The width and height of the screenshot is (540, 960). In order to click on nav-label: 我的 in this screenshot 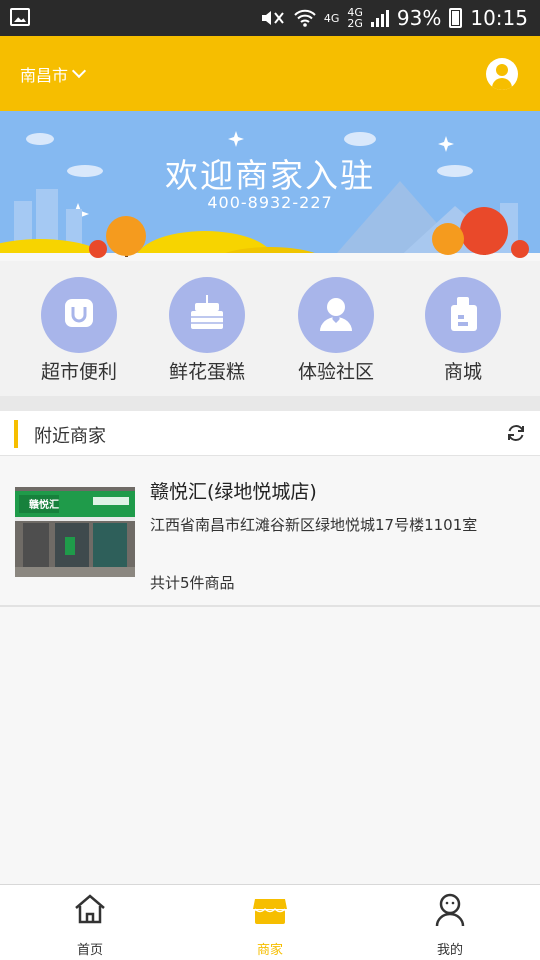, I will do `click(449, 950)`.